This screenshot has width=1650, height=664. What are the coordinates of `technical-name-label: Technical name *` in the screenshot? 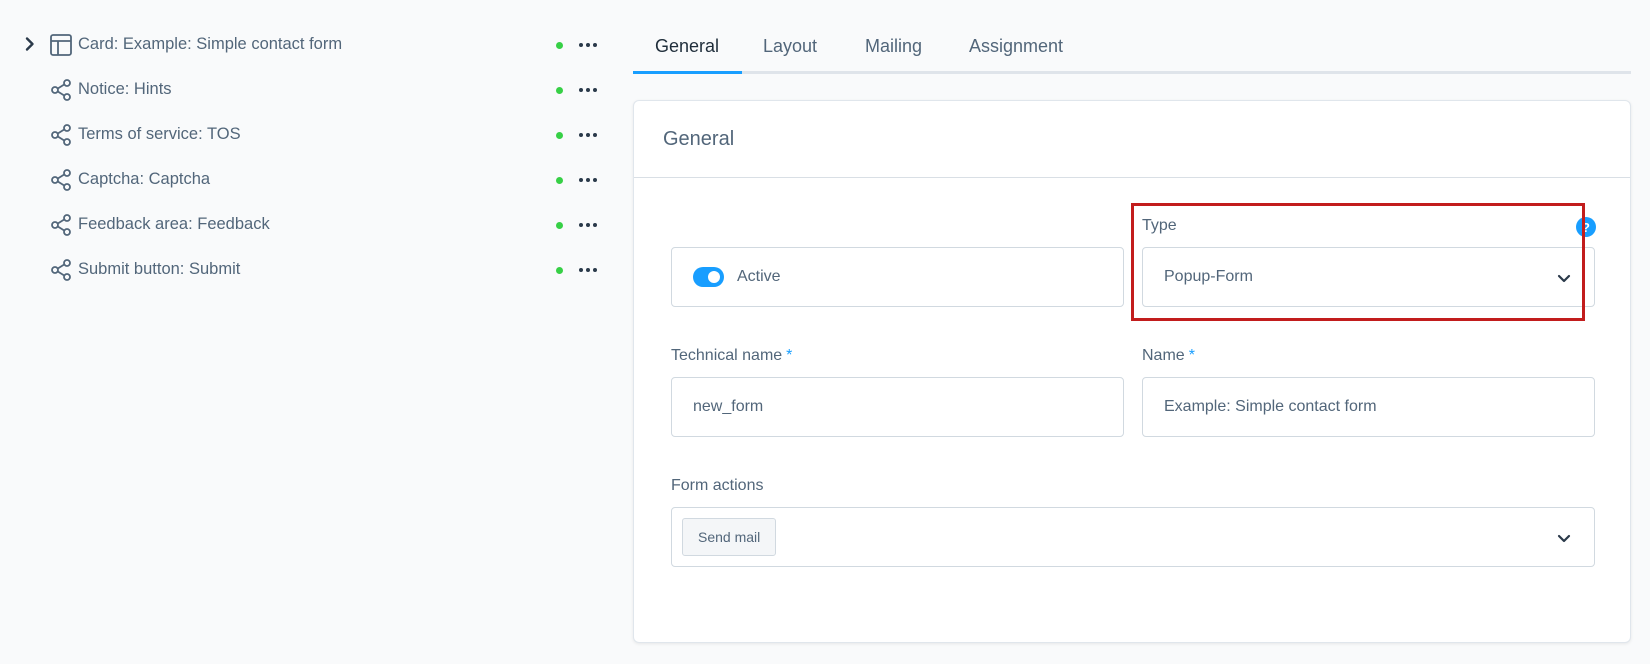 It's located at (731, 356).